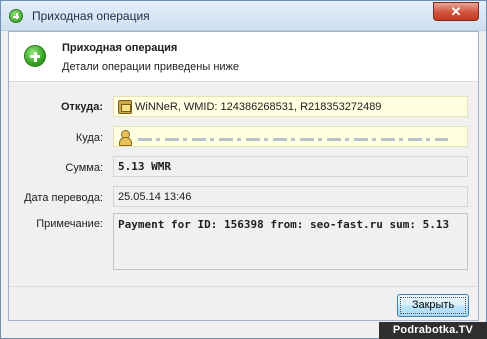 This screenshot has height=339, width=487. I want to click on header-subtitle: Детали операции приведены ниже, so click(151, 67).